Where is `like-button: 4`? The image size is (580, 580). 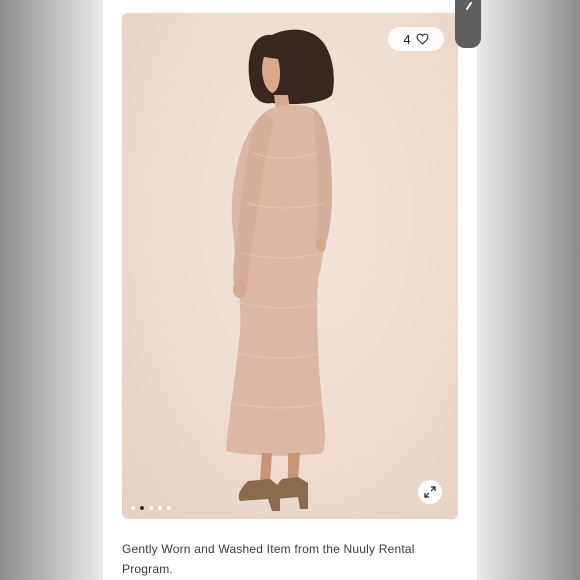
like-button: 4 is located at coordinates (416, 39).